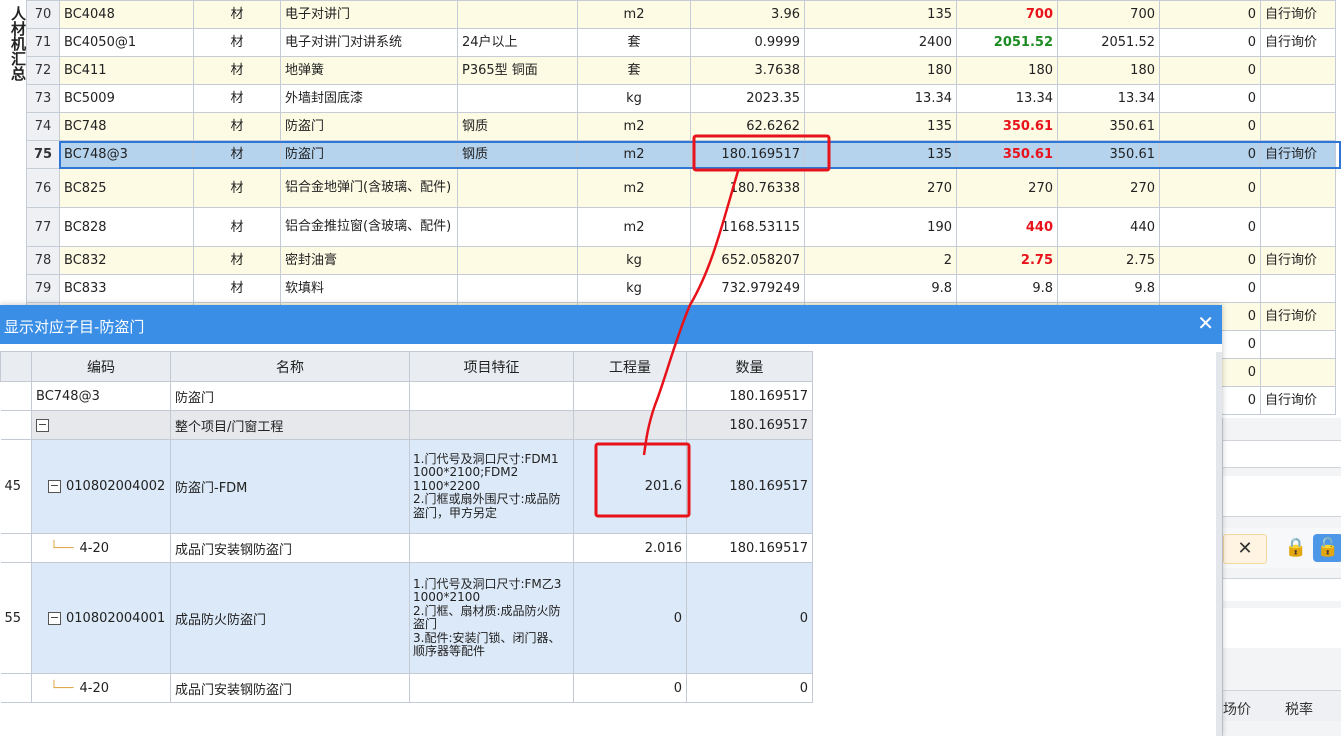 The image size is (1341, 736). What do you see at coordinates (491, 366) in the screenshot?
I see `header-feature: 项目特征` at bounding box center [491, 366].